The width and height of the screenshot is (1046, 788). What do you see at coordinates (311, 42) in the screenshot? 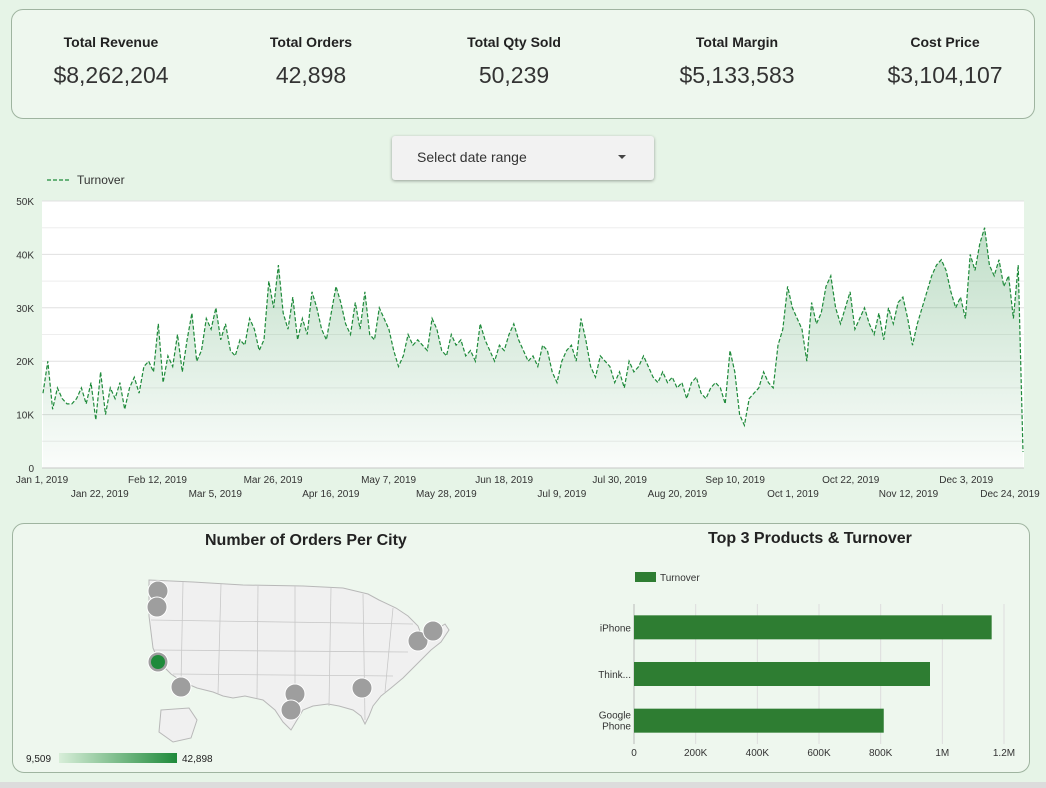
I see `kpi-label: Total Orders` at bounding box center [311, 42].